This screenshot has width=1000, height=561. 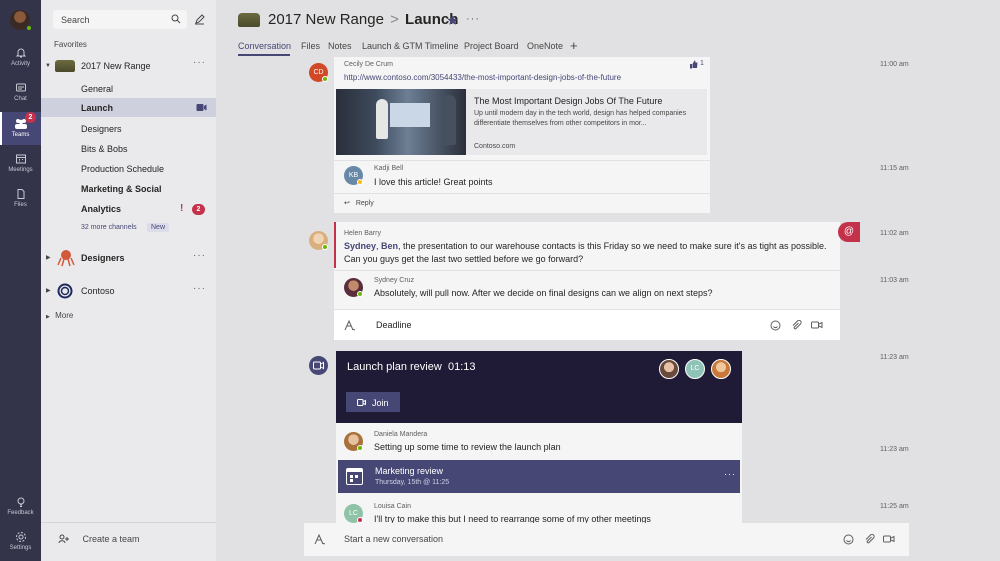 What do you see at coordinates (128, 258) in the screenshot?
I see `team-designers: ▶ Designers ···` at bounding box center [128, 258].